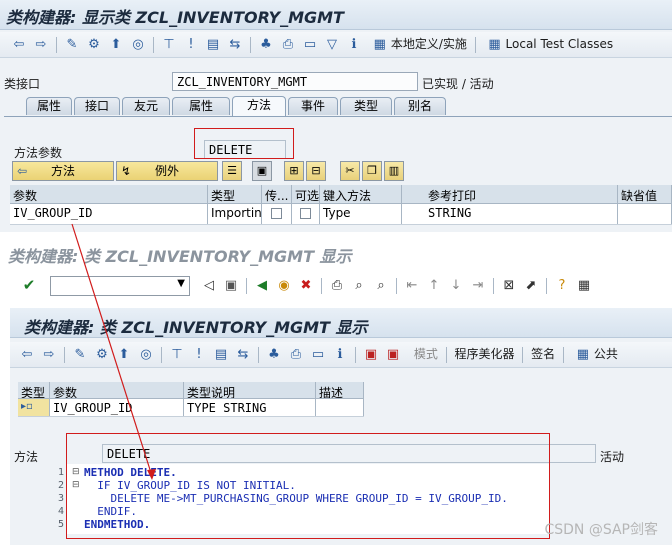 The height and width of the screenshot is (545, 672). I want to click on annotation-arrow, so click(113, 351).